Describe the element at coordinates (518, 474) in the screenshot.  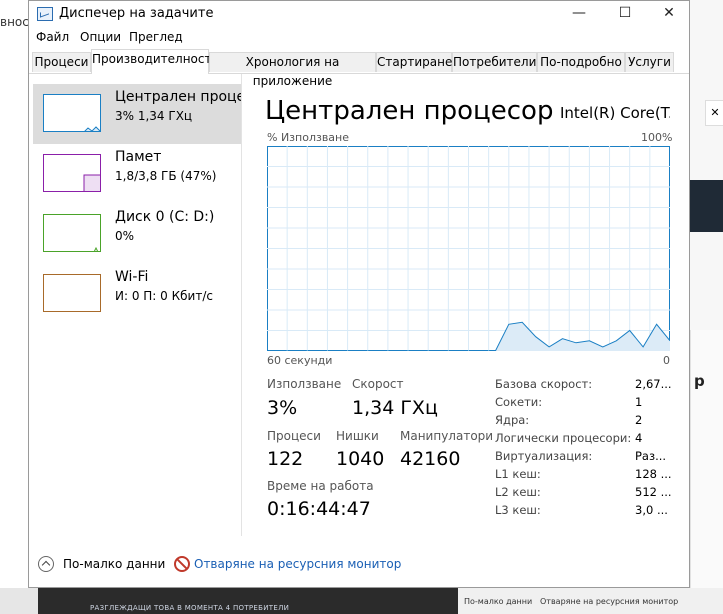
I see `spec-label: L1 кеш:` at that location.